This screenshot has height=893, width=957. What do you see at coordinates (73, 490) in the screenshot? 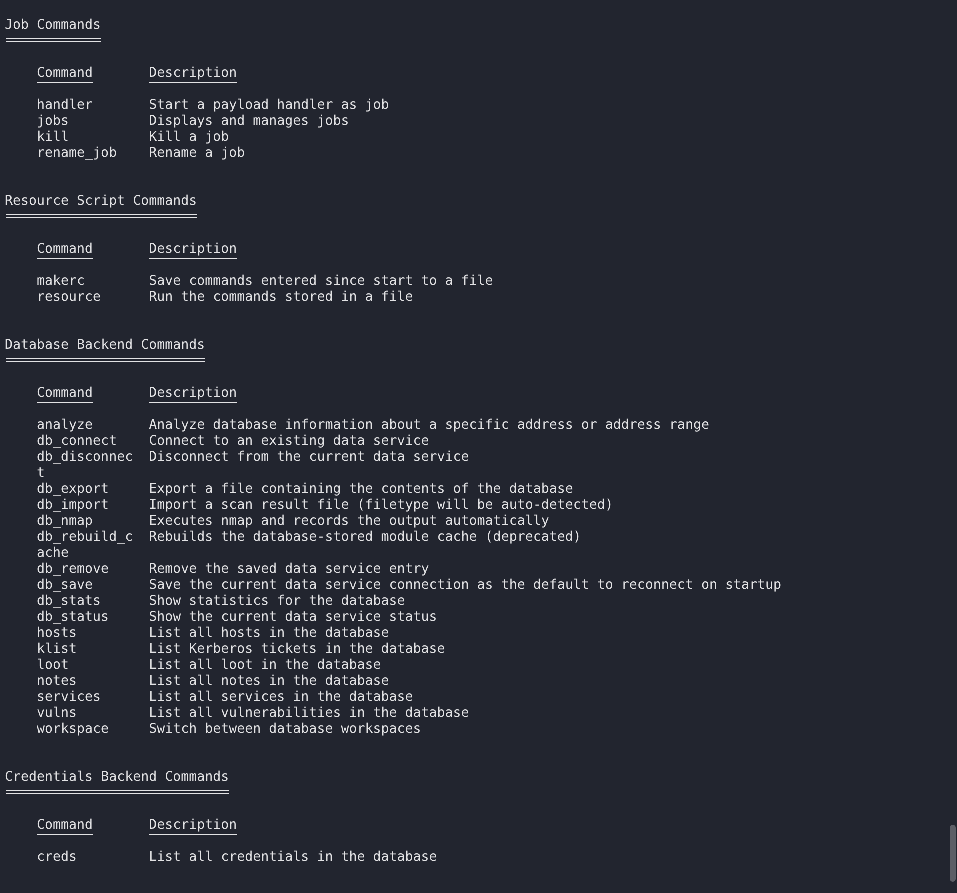
I see `command-name: db_export` at bounding box center [73, 490].